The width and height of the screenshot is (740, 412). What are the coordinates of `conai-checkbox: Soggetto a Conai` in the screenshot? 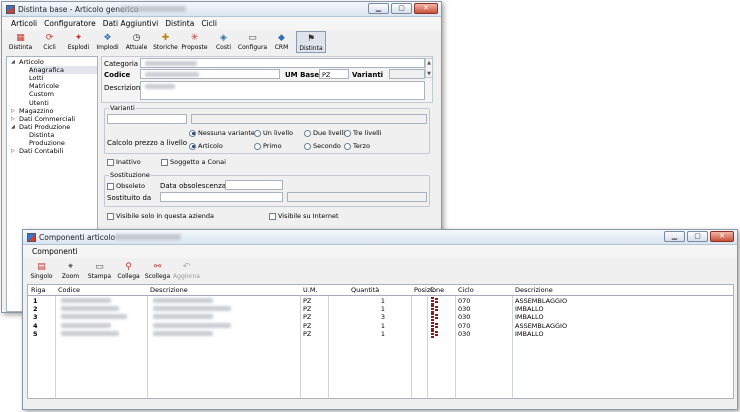 It's located at (193, 162).